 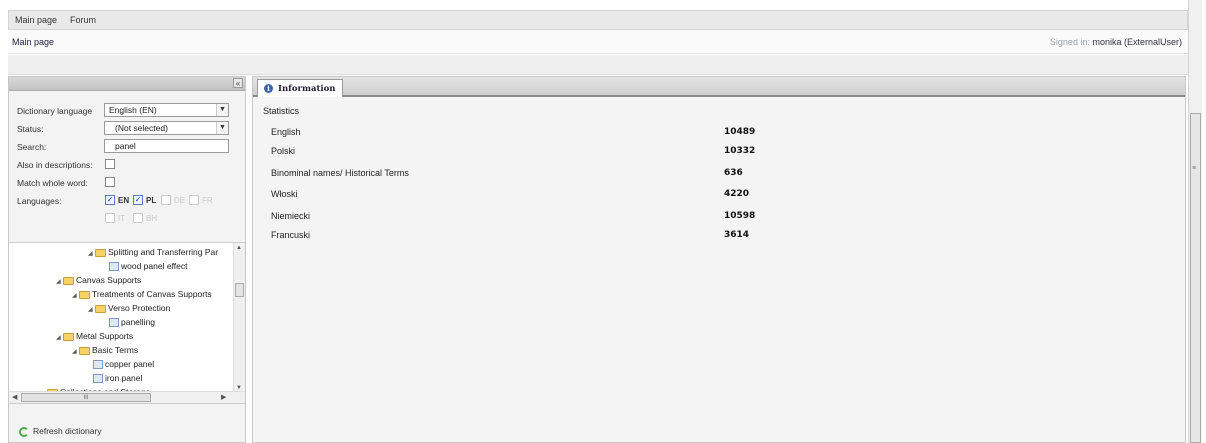 I want to click on tree-node: ◢ Treatments of Canvas Supports, so click(x=142, y=295).